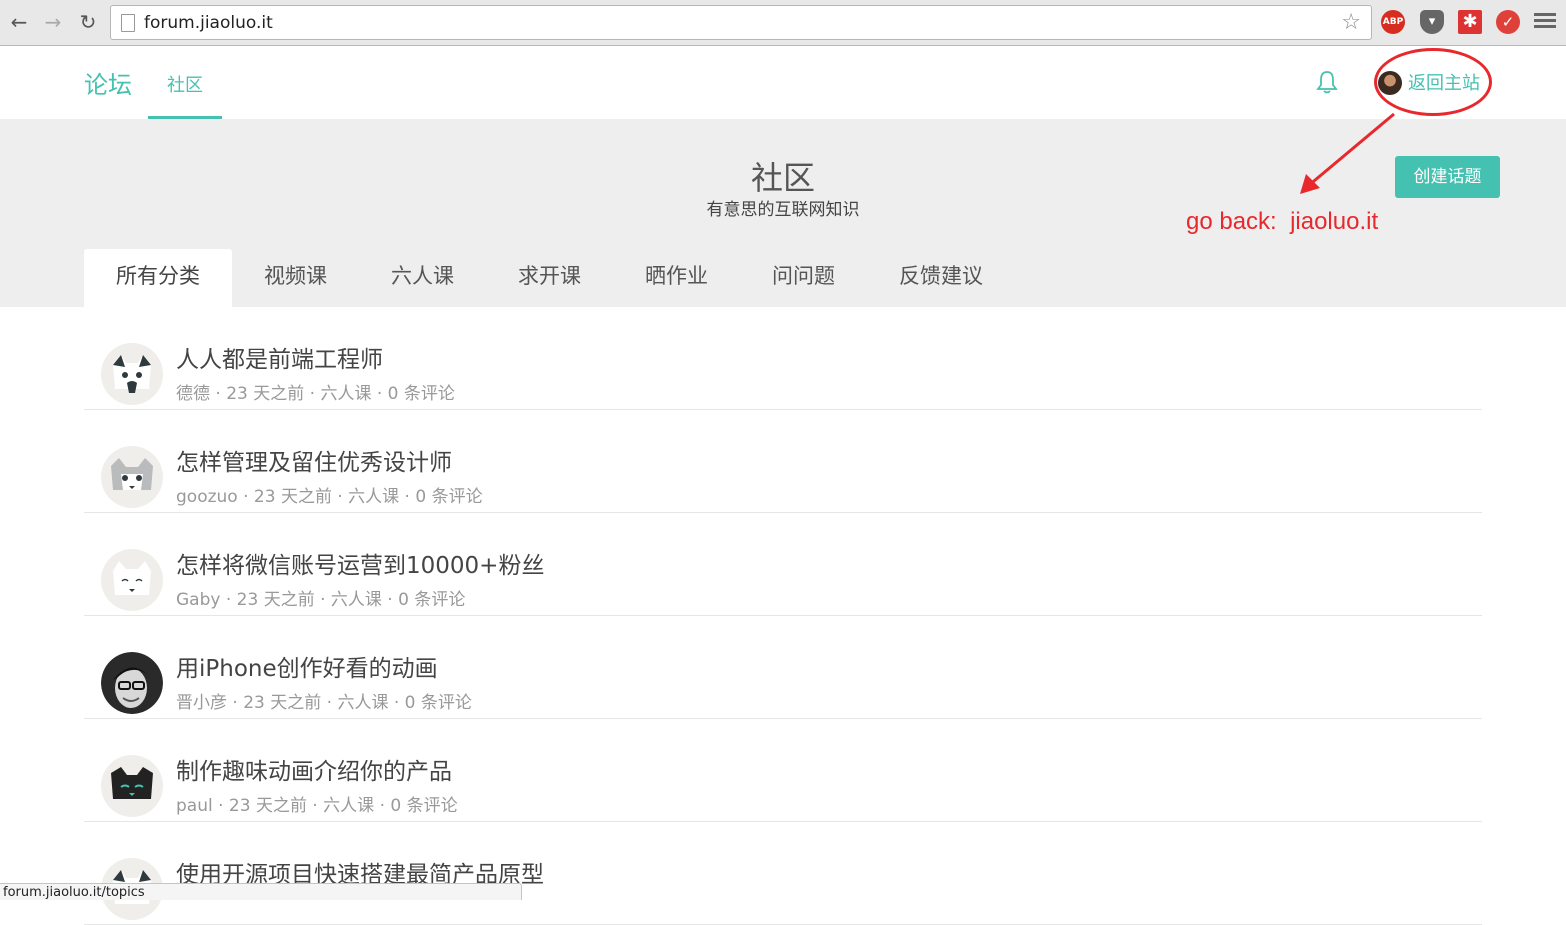 The image size is (1566, 925). Describe the element at coordinates (132, 477) in the screenshot. I see `cat-grey-avatar-icon` at that location.